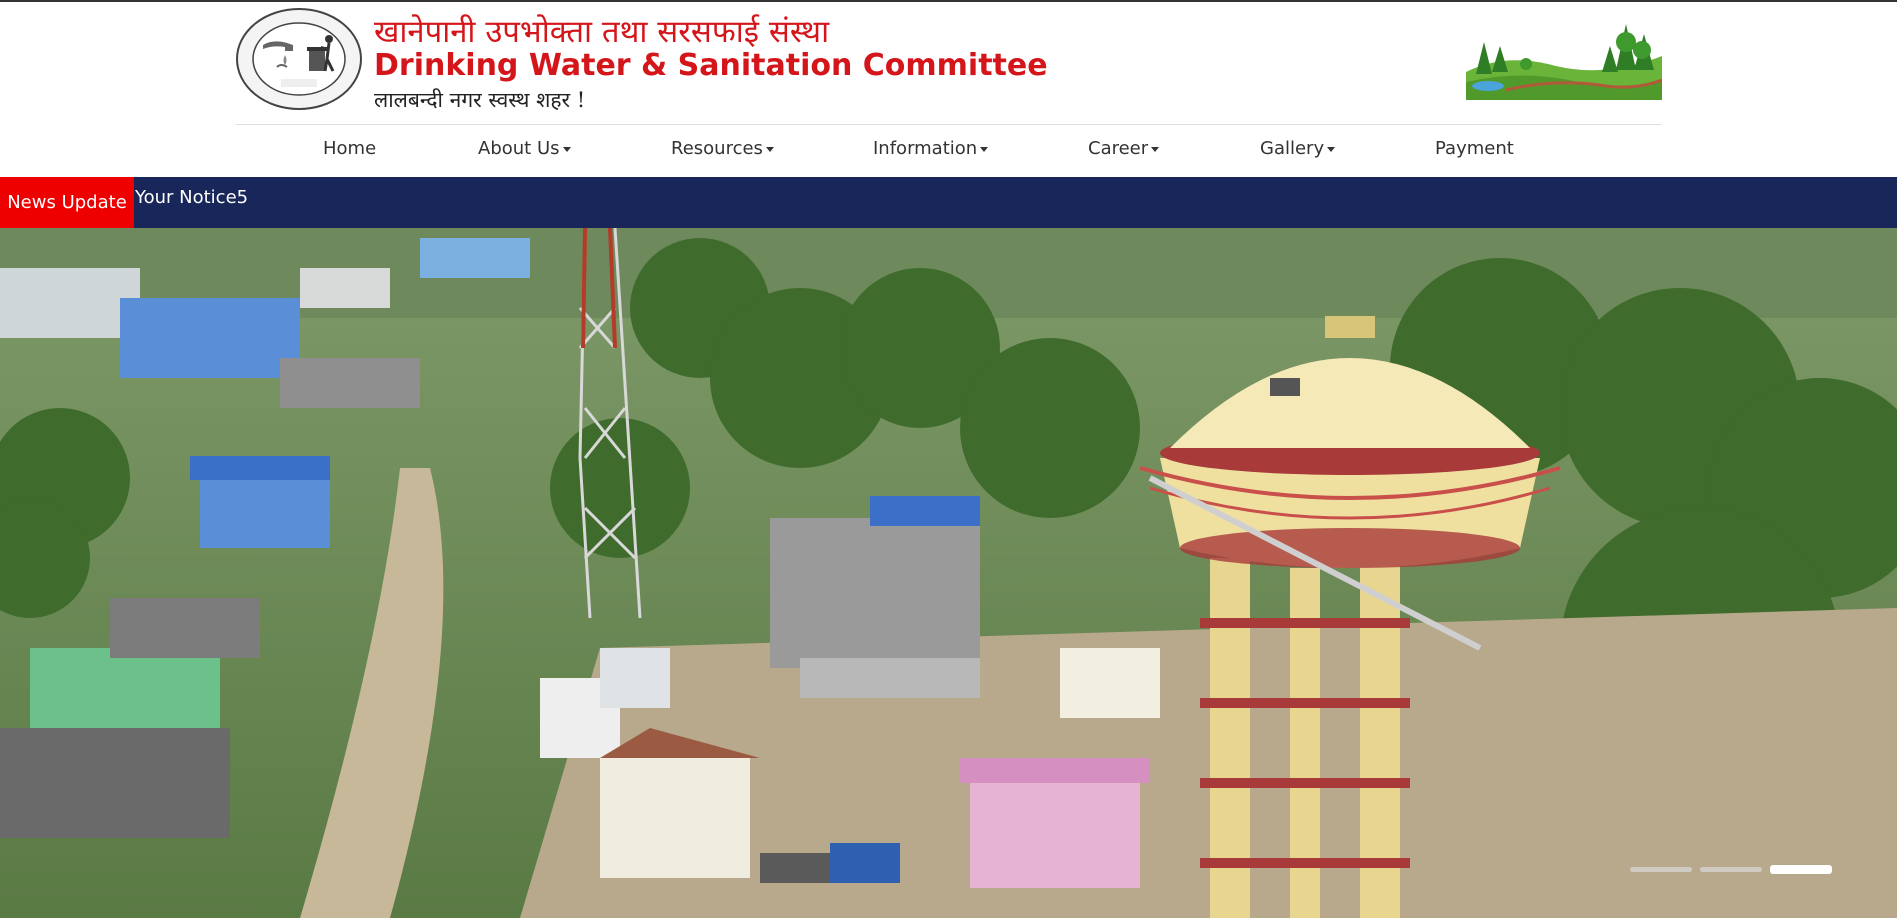 The height and width of the screenshot is (918, 1897). I want to click on nav-item-information: Information, so click(931, 148).